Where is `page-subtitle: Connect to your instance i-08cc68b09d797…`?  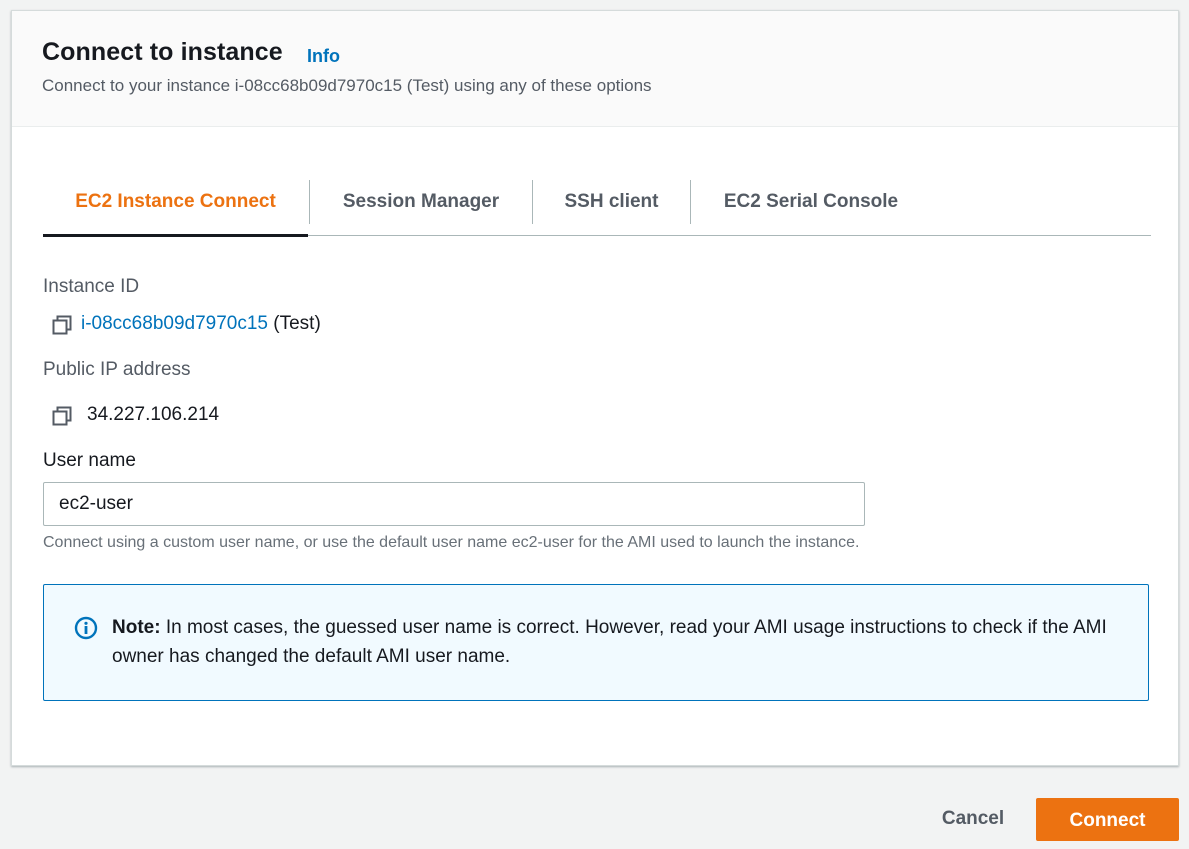
page-subtitle: Connect to your instance i-08cc68b09d797… is located at coordinates (347, 85).